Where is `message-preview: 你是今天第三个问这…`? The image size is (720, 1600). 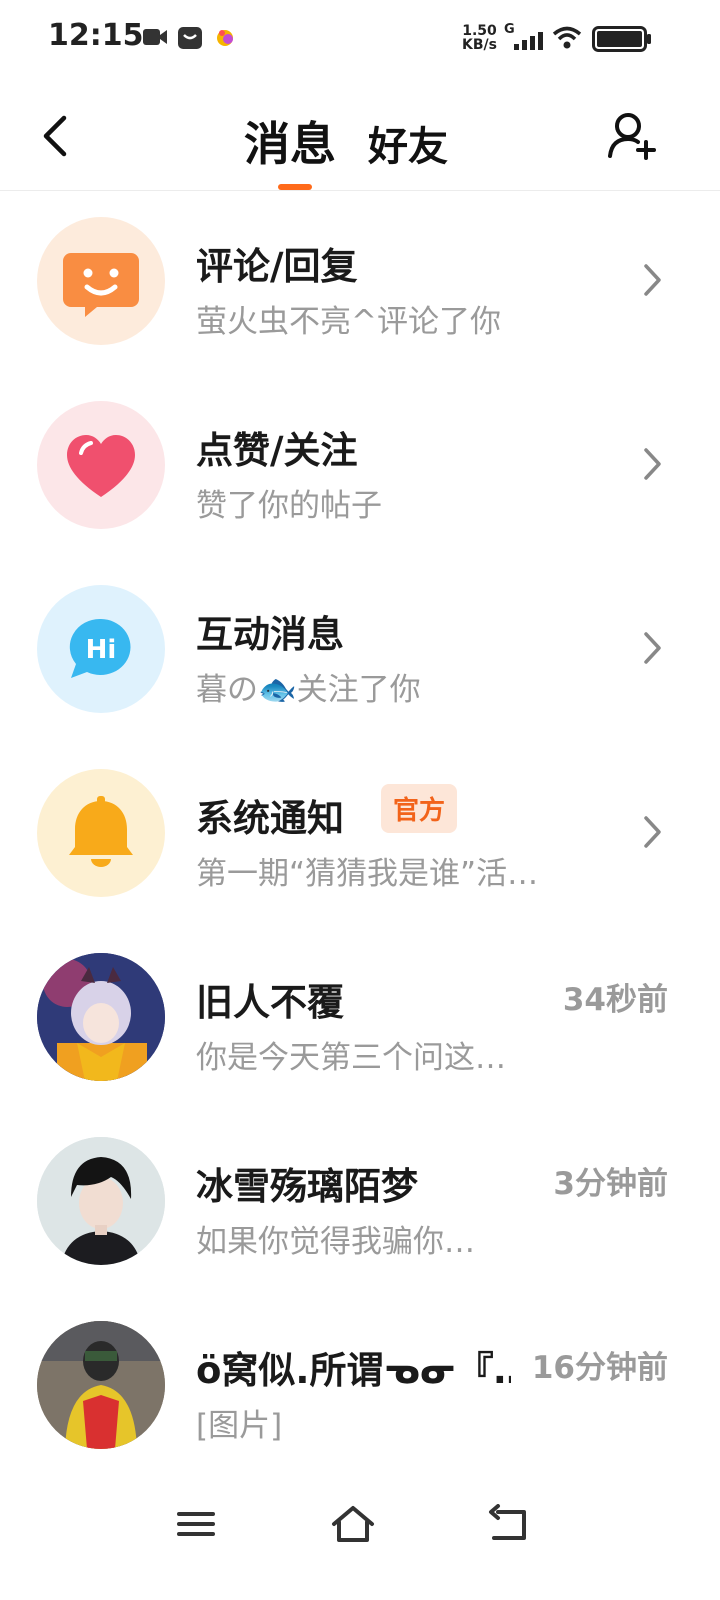
message-preview: 你是今天第三个问这… is located at coordinates (351, 1058).